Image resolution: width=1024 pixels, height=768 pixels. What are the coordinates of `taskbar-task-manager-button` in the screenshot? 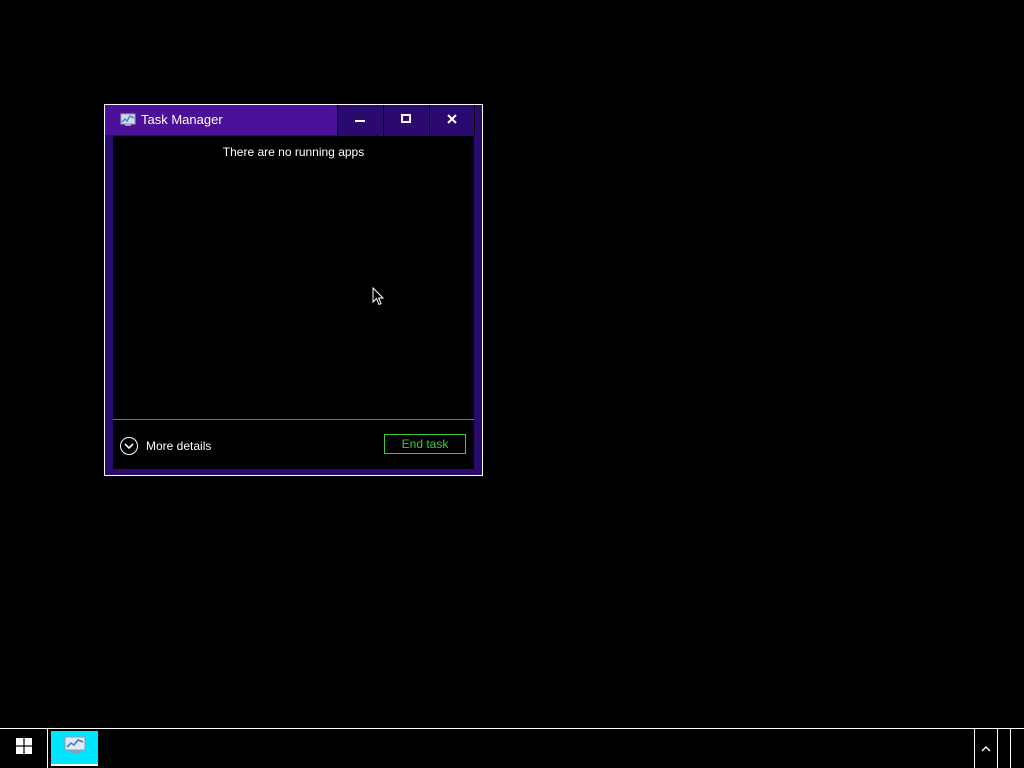 It's located at (74, 748).